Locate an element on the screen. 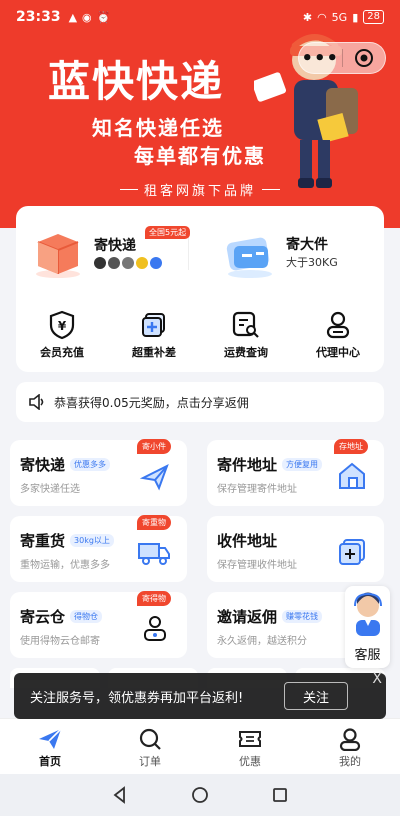  tab-label: 优惠 is located at coordinates (250, 761).